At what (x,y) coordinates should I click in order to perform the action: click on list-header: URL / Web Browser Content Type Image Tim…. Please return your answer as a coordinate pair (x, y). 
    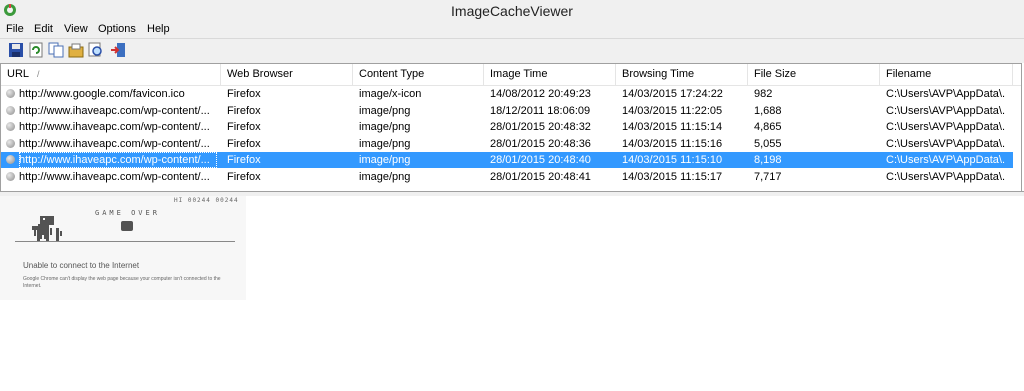
    Looking at the image, I should click on (511, 75).